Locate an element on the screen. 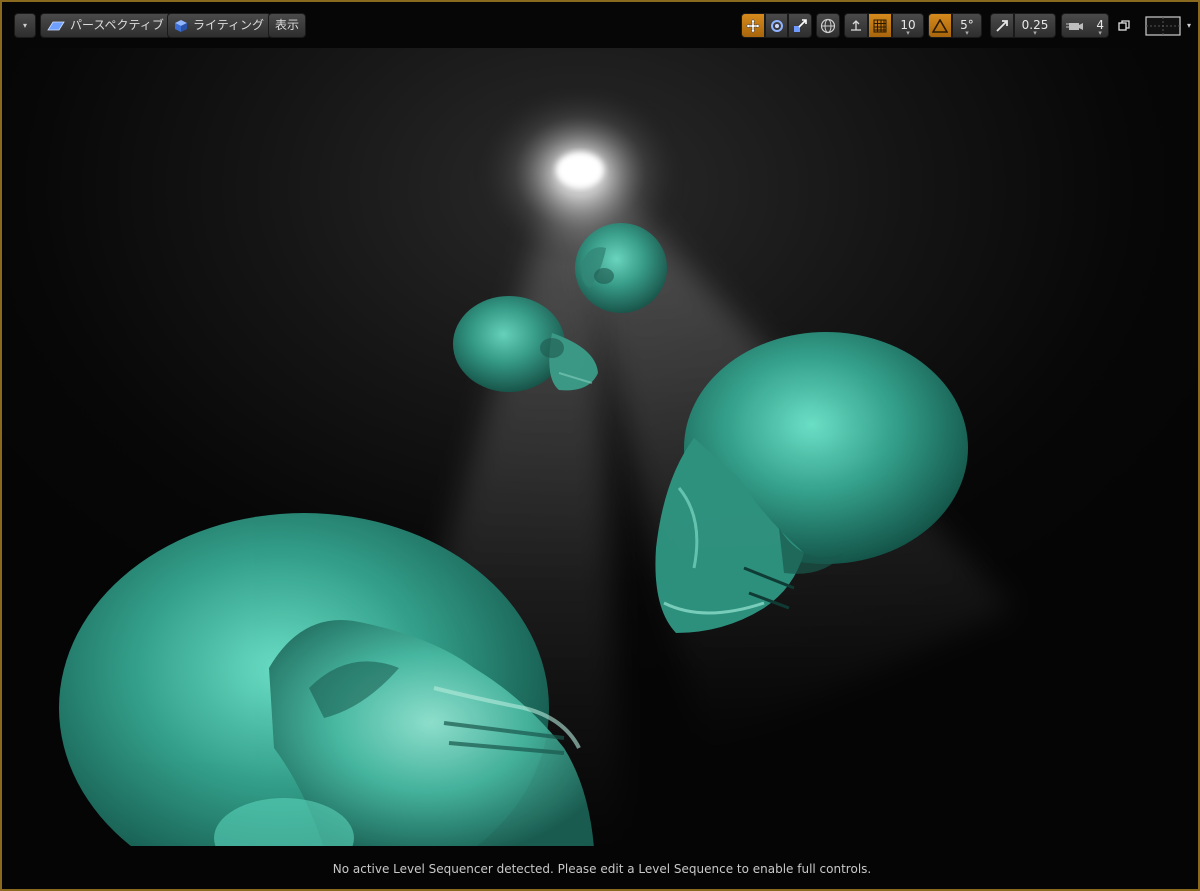 The height and width of the screenshot is (891, 1200). scale-arrow-icon is located at coordinates (1002, 26).